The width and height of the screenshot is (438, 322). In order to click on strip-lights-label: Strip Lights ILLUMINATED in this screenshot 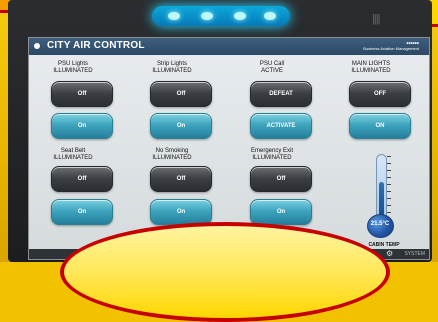, I will do `click(172, 67)`.